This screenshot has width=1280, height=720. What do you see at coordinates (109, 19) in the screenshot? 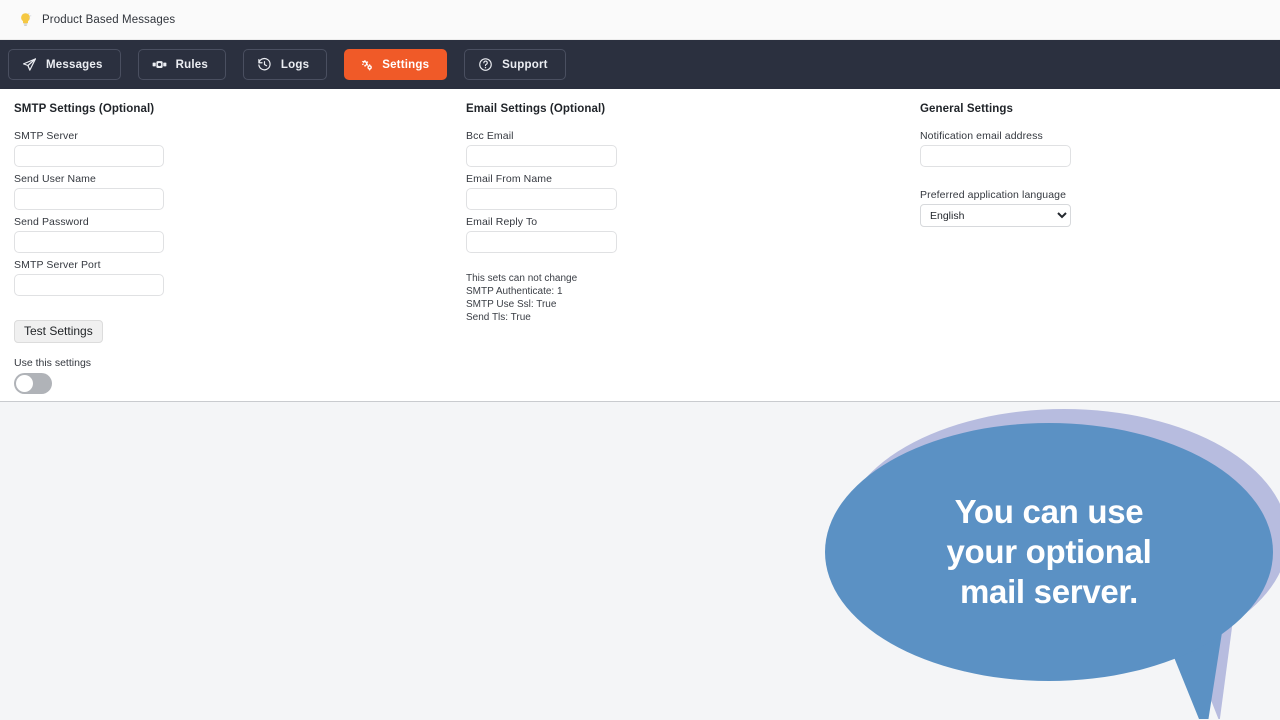
I see `app-title: Product Based Messages` at bounding box center [109, 19].